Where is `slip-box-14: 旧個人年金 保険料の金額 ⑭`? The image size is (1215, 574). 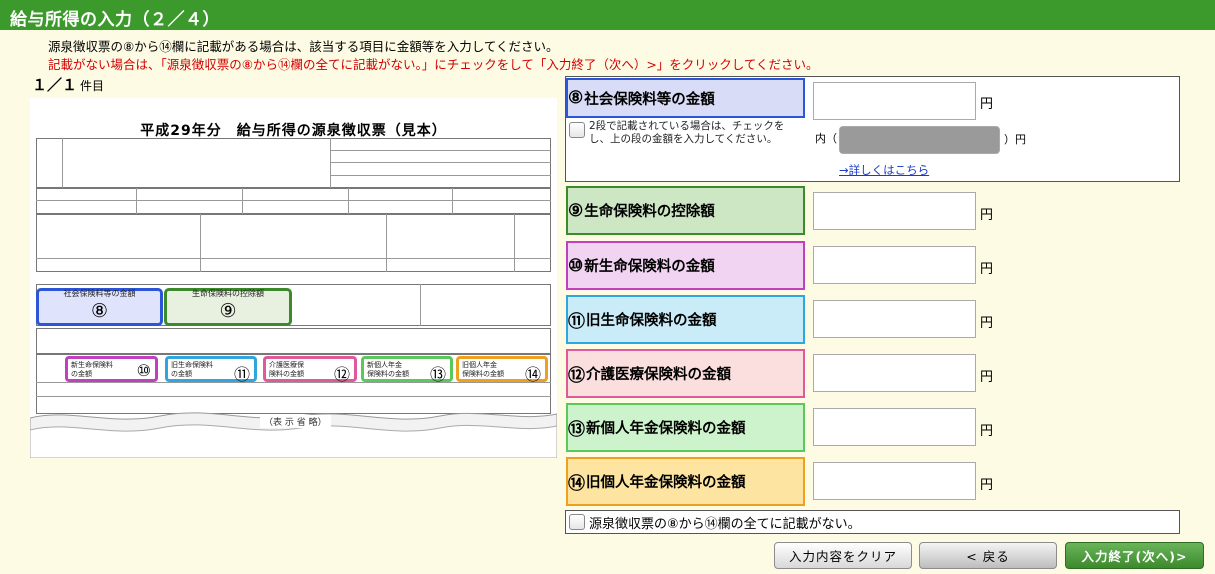 slip-box-14: 旧個人年金 保険料の金額 ⑭ is located at coordinates (502, 370).